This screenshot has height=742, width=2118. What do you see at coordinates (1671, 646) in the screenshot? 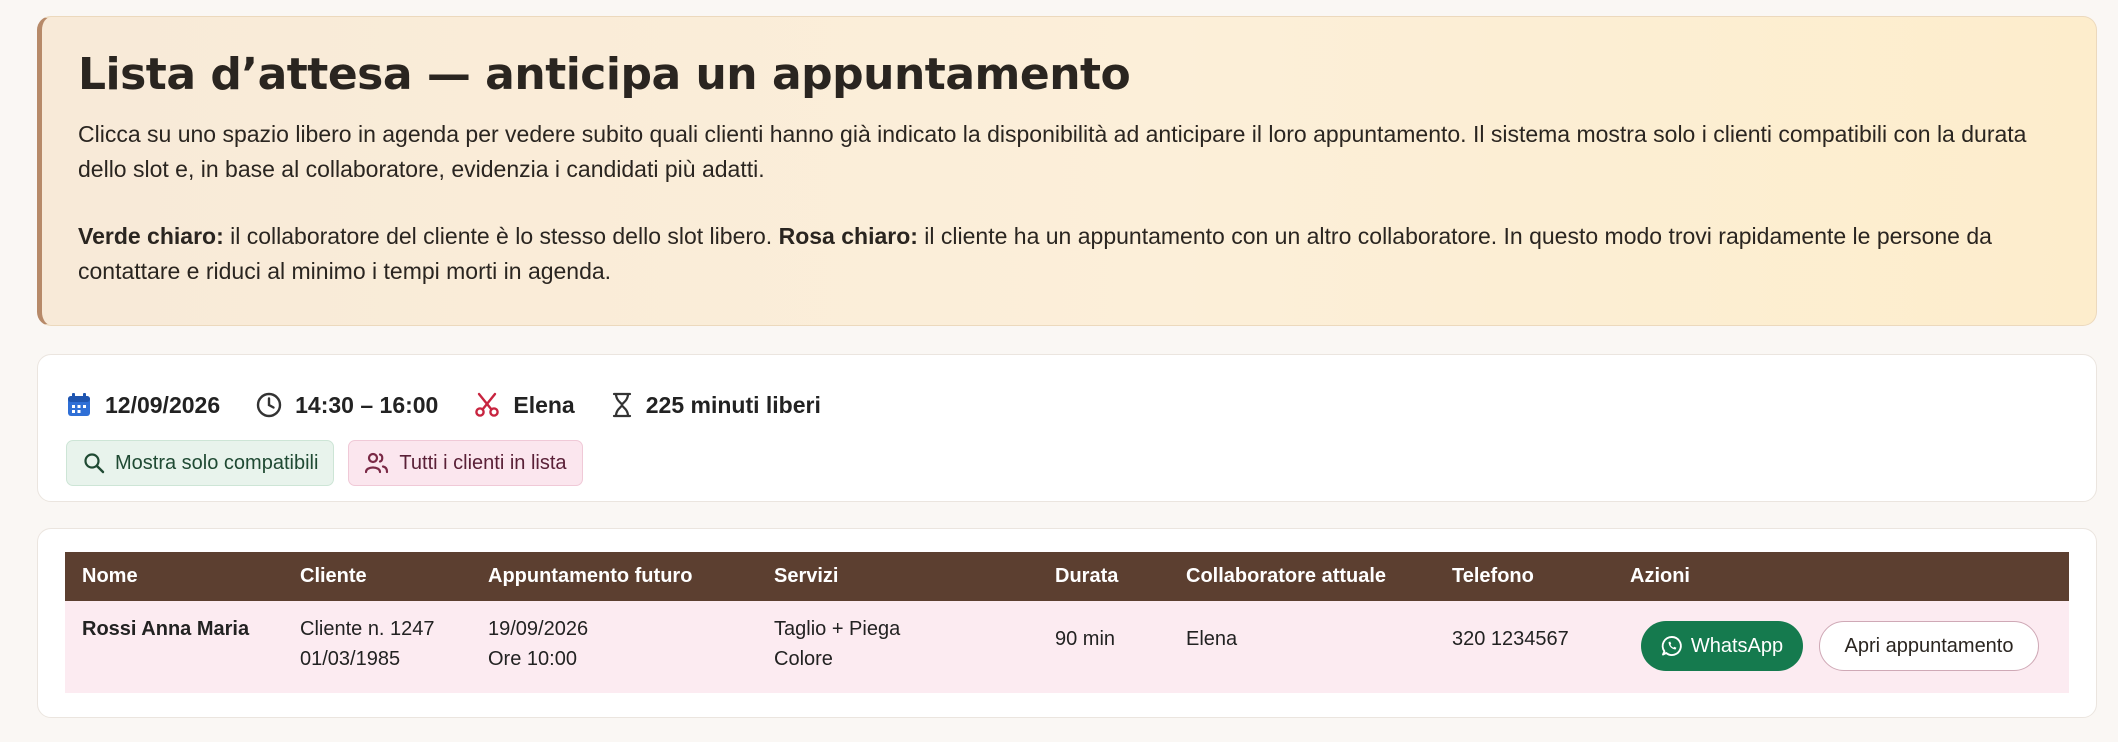
I see `whatsapp-icon` at bounding box center [1671, 646].